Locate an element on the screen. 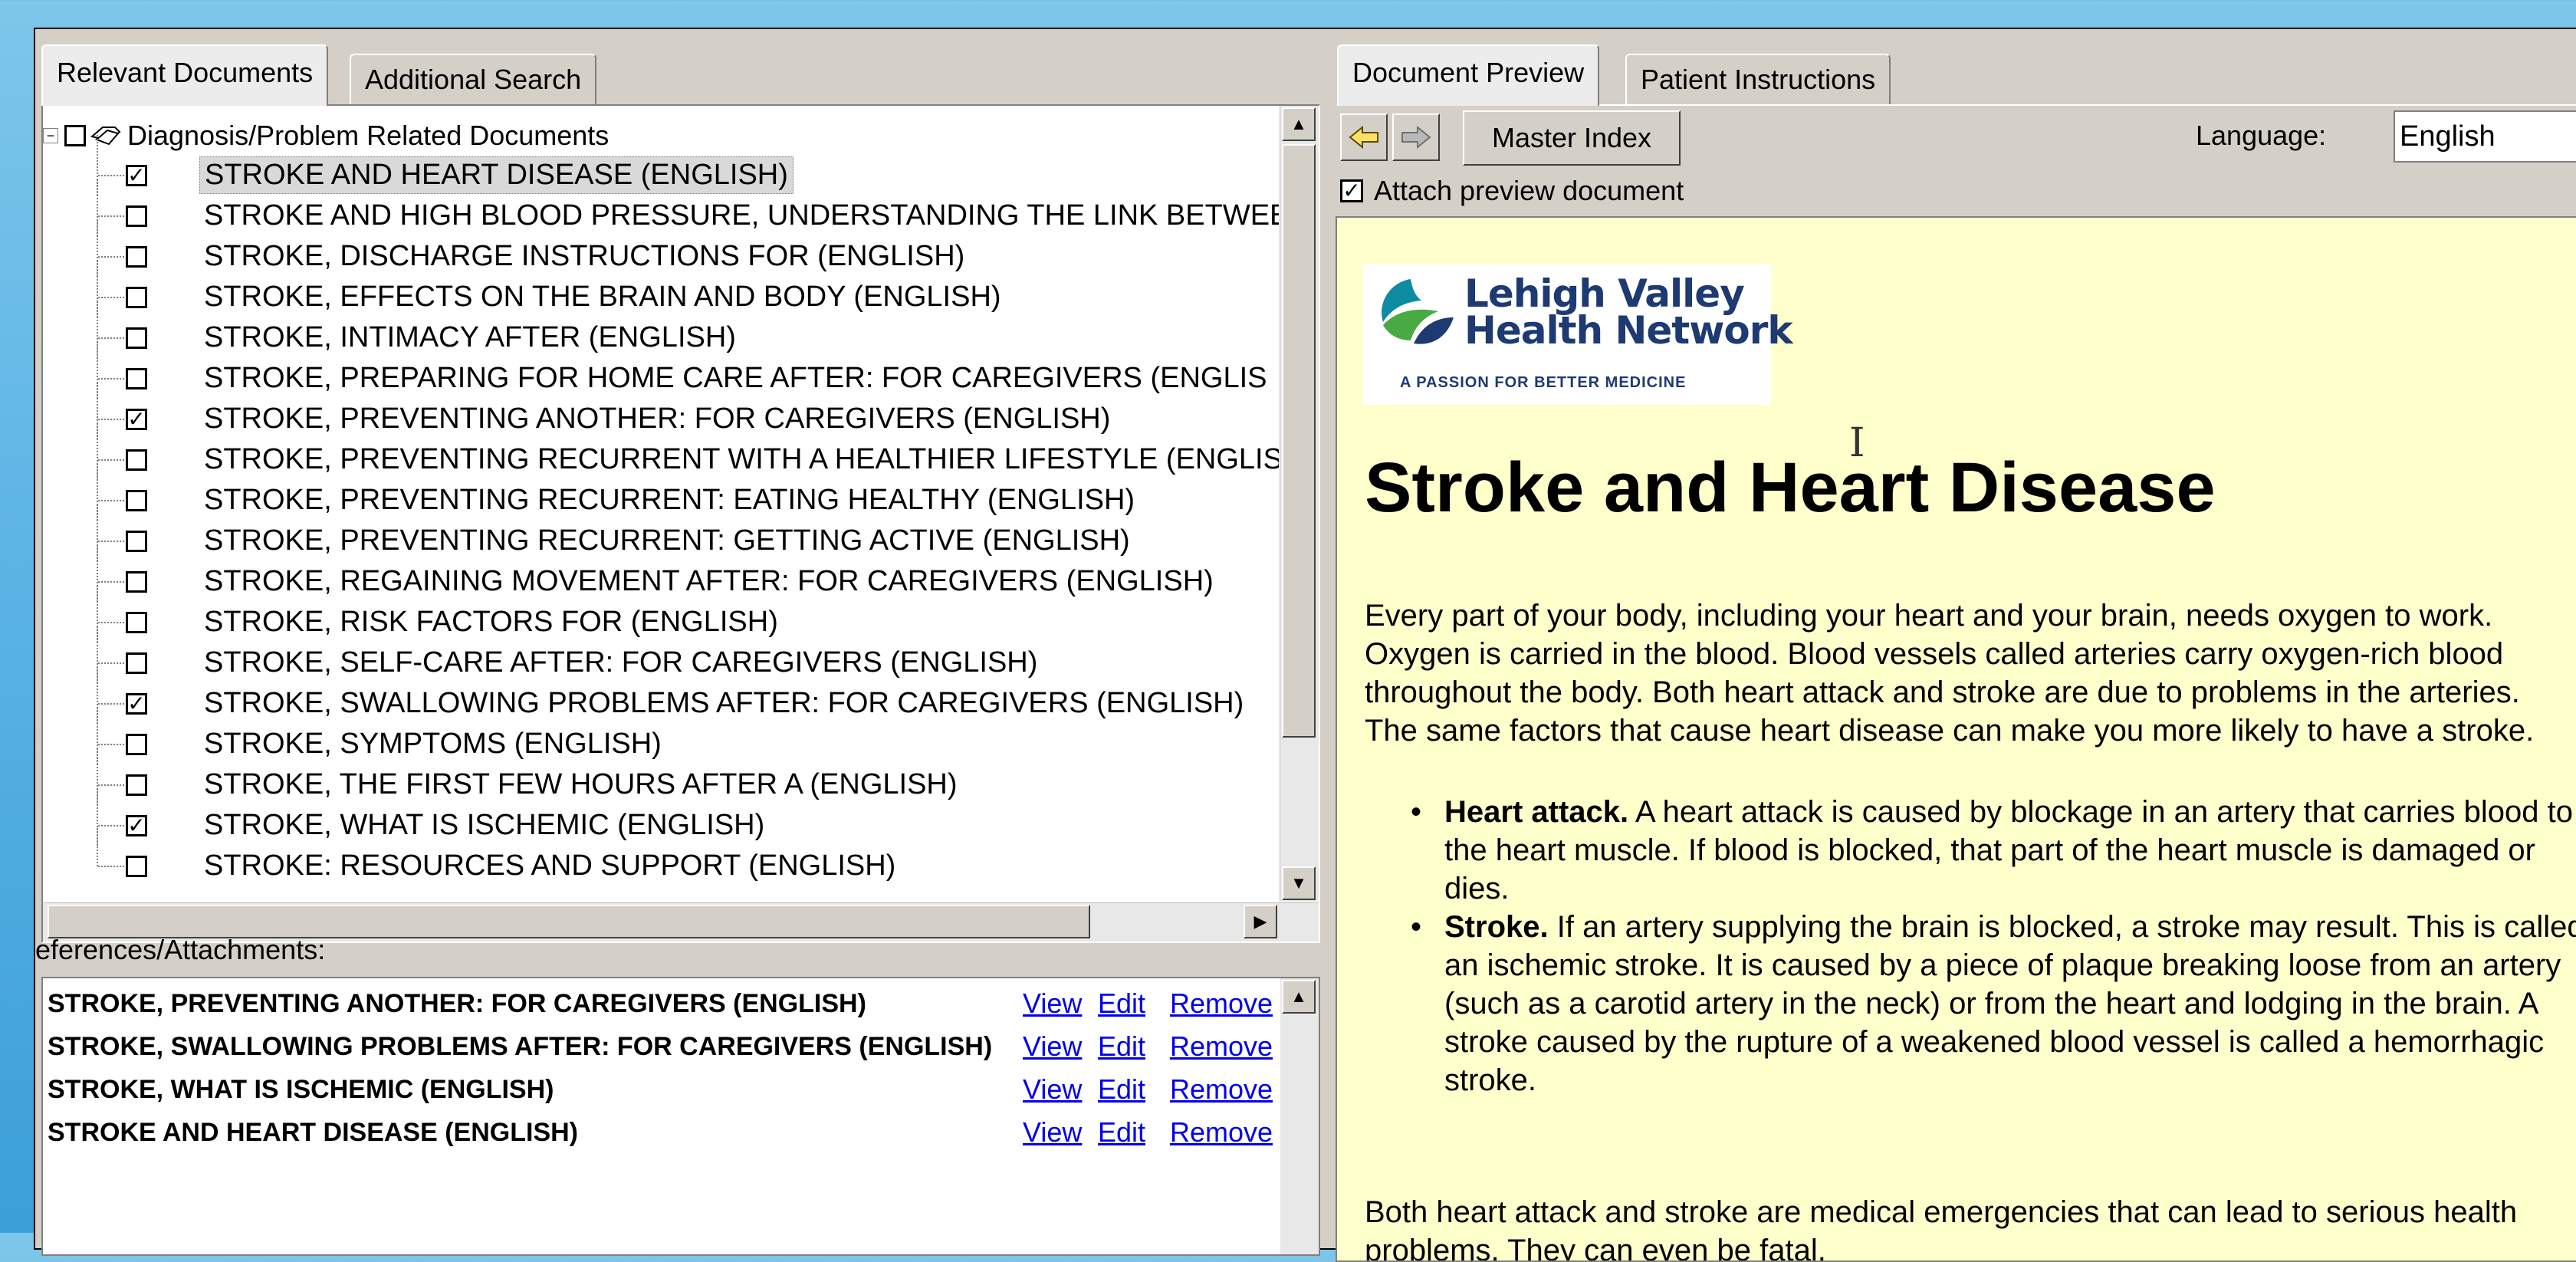 This screenshot has height=1262, width=2576. collapse-icon: − is located at coordinates (51, 135).